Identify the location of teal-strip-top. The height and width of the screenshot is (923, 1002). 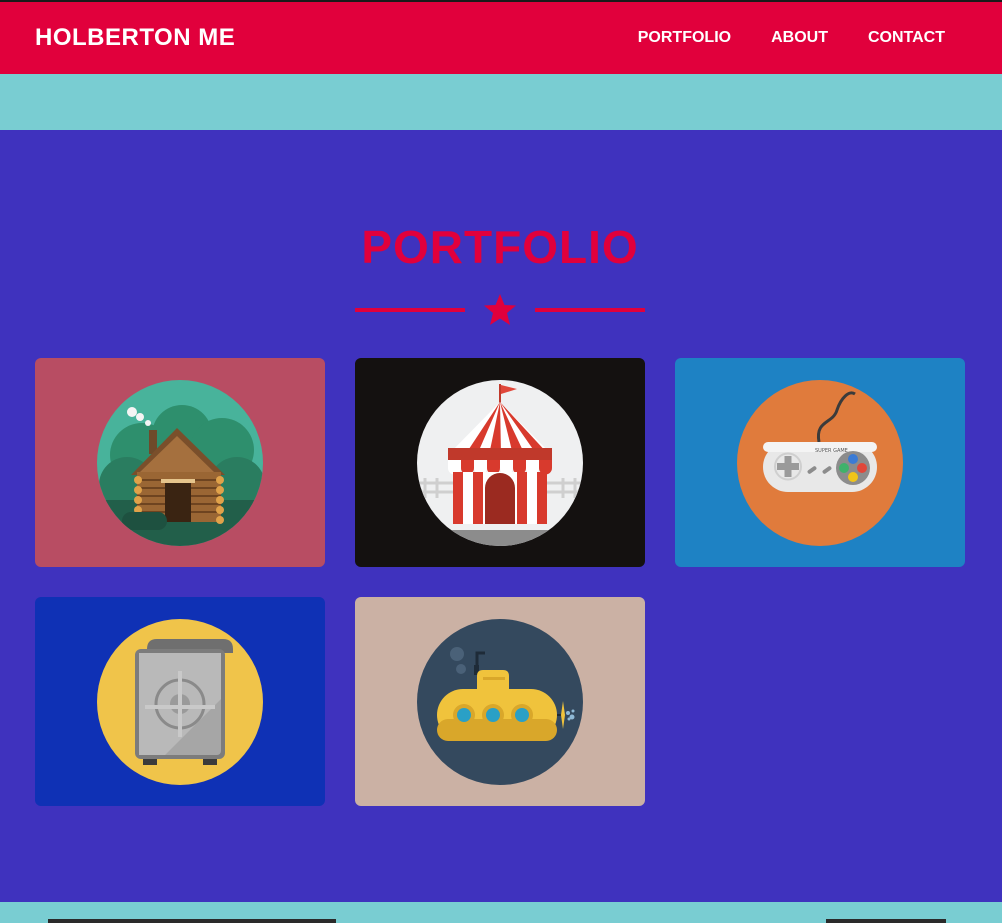
(501, 102).